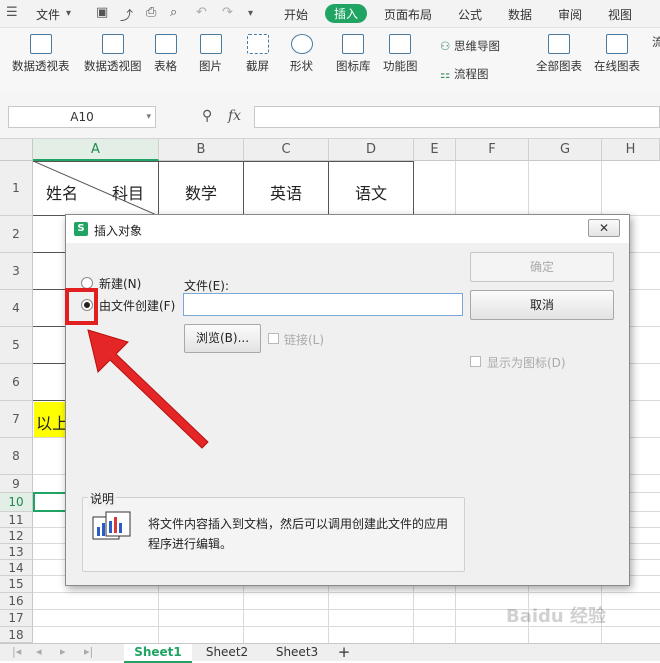  I want to click on row-header: 8, so click(16, 456).